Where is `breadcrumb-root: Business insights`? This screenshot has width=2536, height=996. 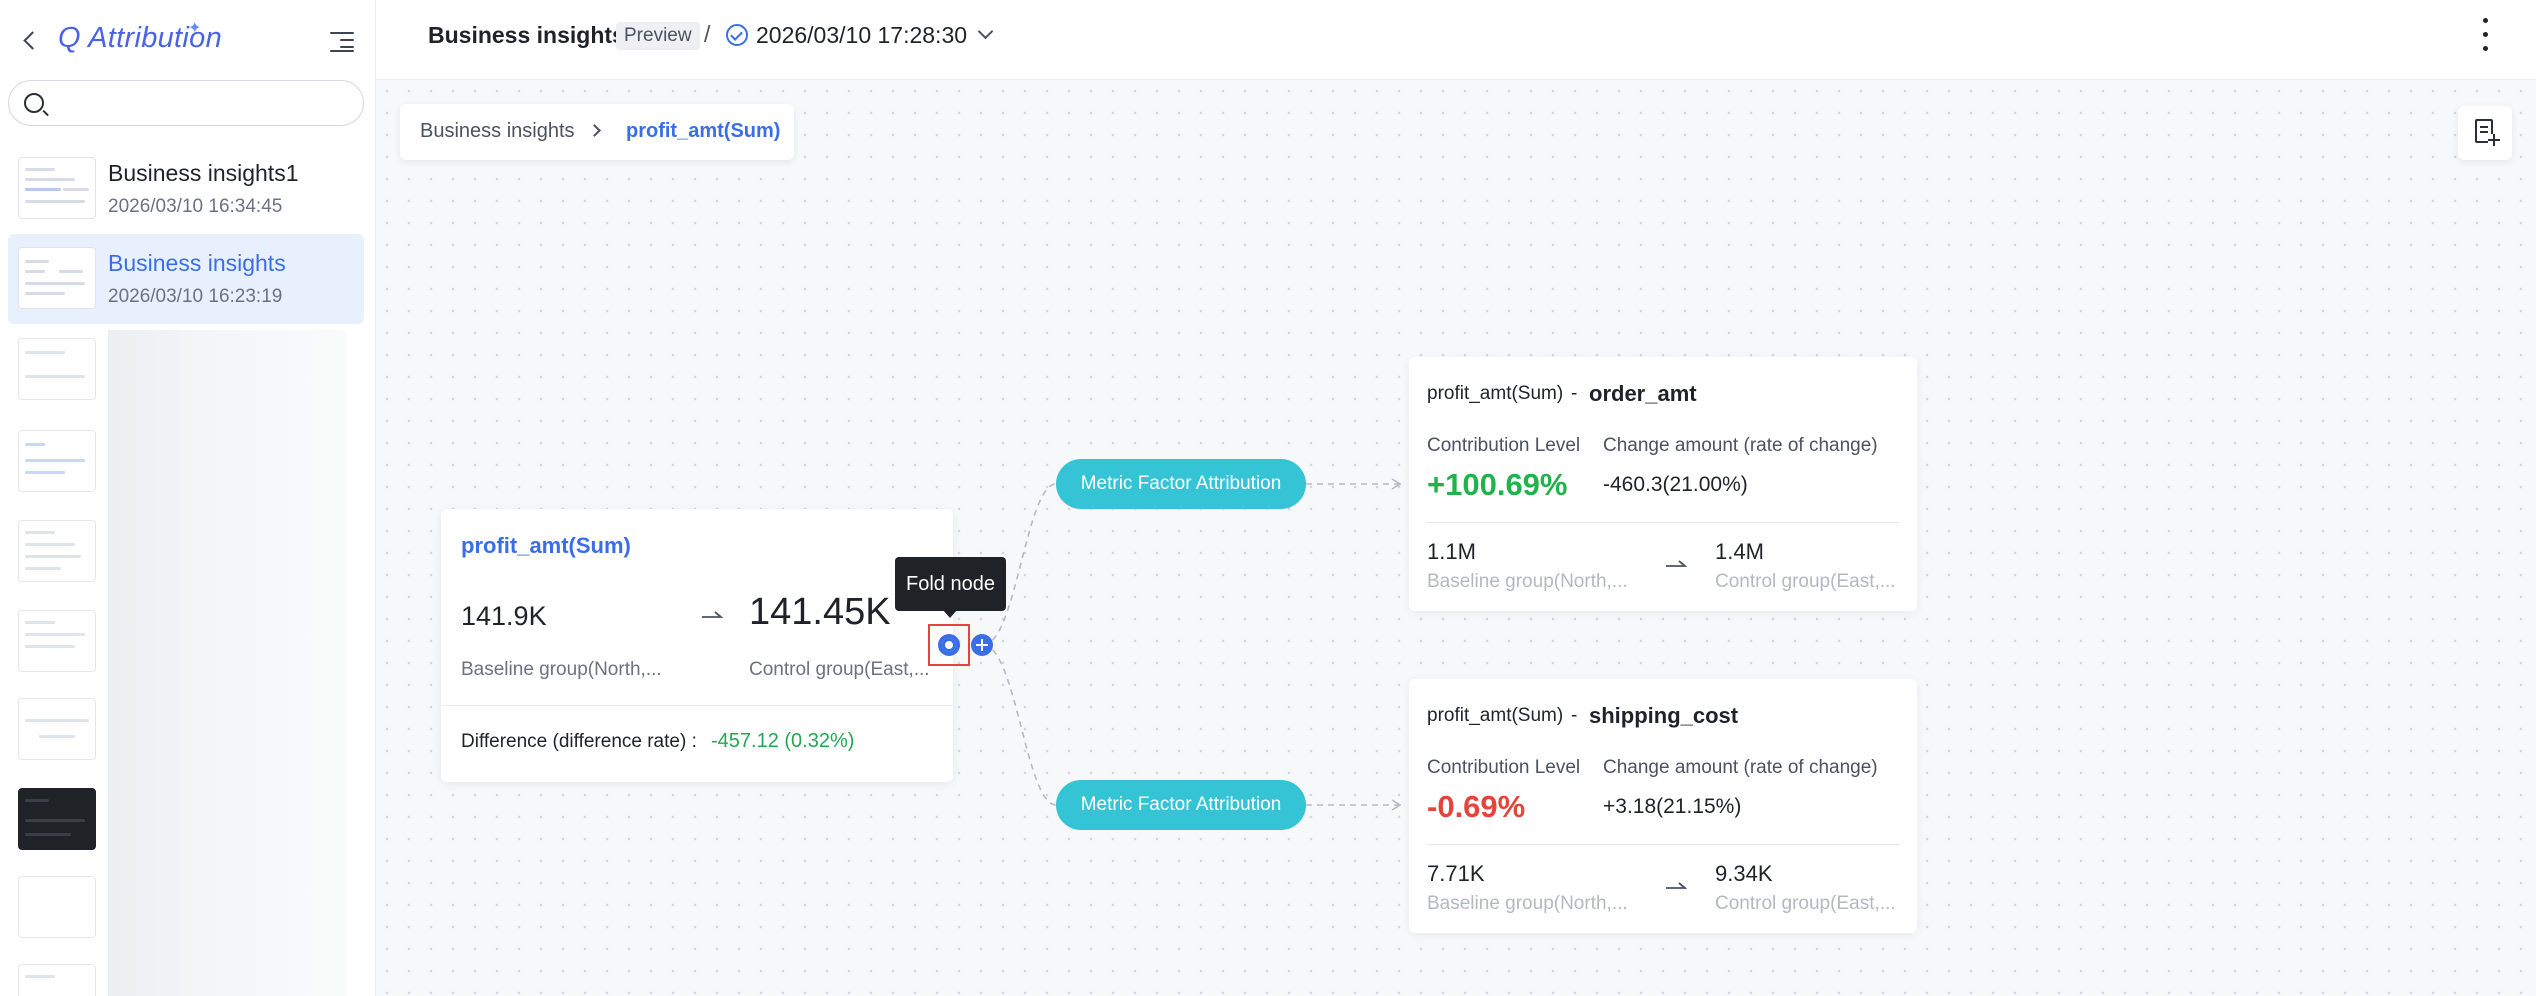
breadcrumb-root: Business insights is located at coordinates (497, 131).